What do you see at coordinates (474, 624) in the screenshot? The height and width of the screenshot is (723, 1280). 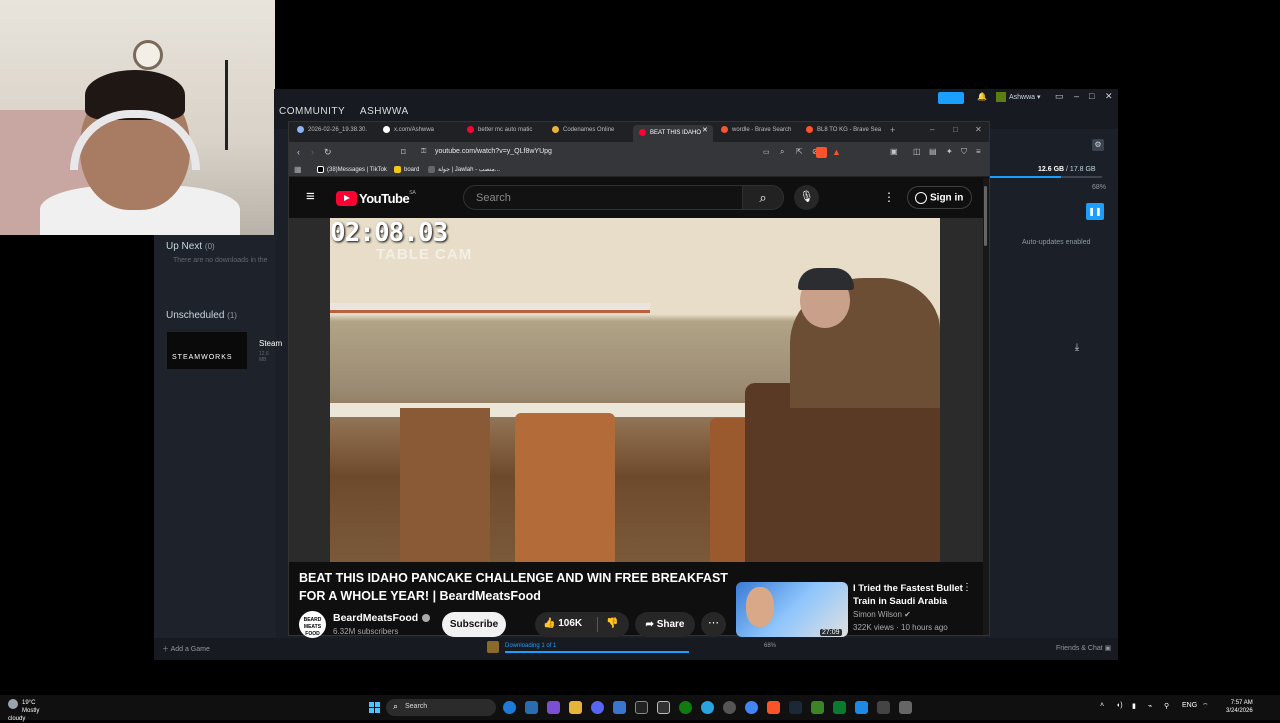 I see `subscribe-button: Subscribe` at bounding box center [474, 624].